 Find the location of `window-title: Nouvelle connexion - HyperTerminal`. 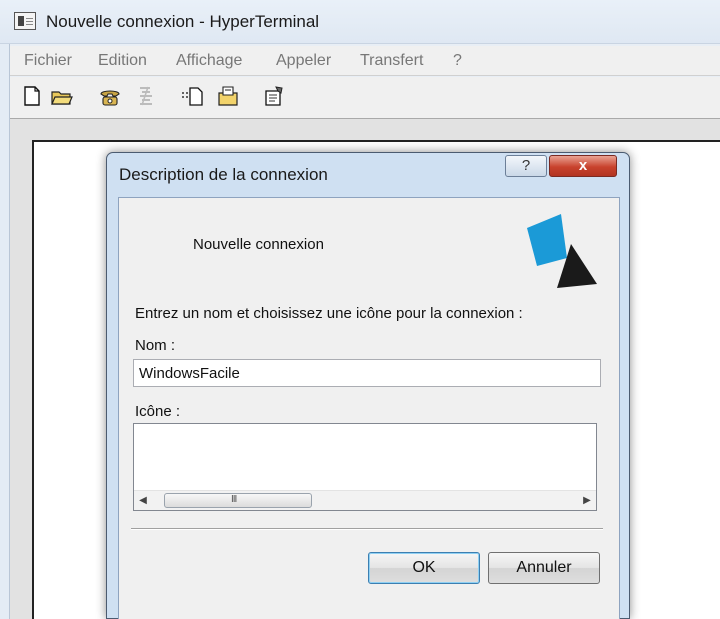

window-title: Nouvelle connexion - HyperTerminal is located at coordinates (183, 21).